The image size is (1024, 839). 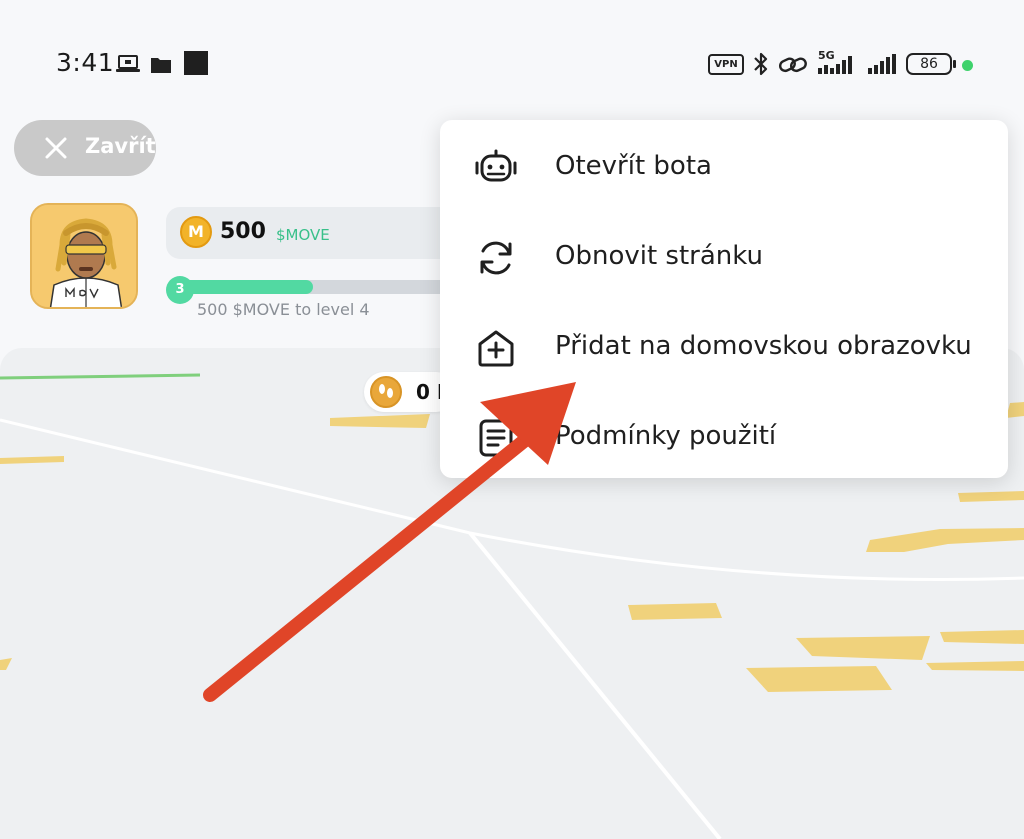 I want to click on menu-item-label: Přidat na domovskou obrazovku, so click(x=763, y=346).